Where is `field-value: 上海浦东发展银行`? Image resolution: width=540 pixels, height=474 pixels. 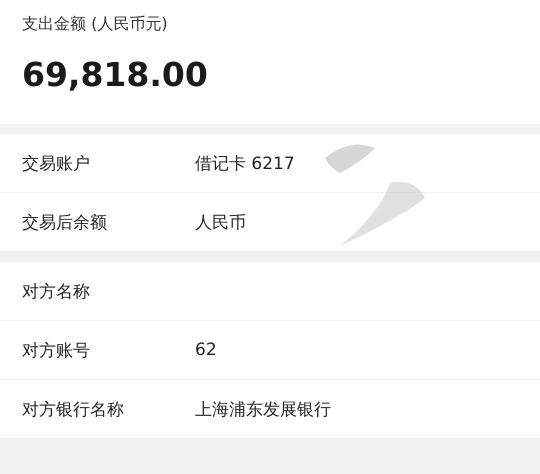
field-value: 上海浦东发展银行 is located at coordinates (263, 409).